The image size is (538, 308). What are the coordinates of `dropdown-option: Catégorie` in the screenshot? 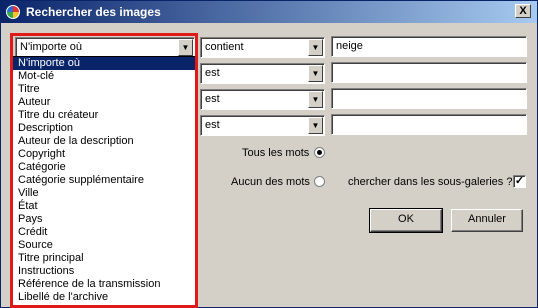 It's located at (104, 167).